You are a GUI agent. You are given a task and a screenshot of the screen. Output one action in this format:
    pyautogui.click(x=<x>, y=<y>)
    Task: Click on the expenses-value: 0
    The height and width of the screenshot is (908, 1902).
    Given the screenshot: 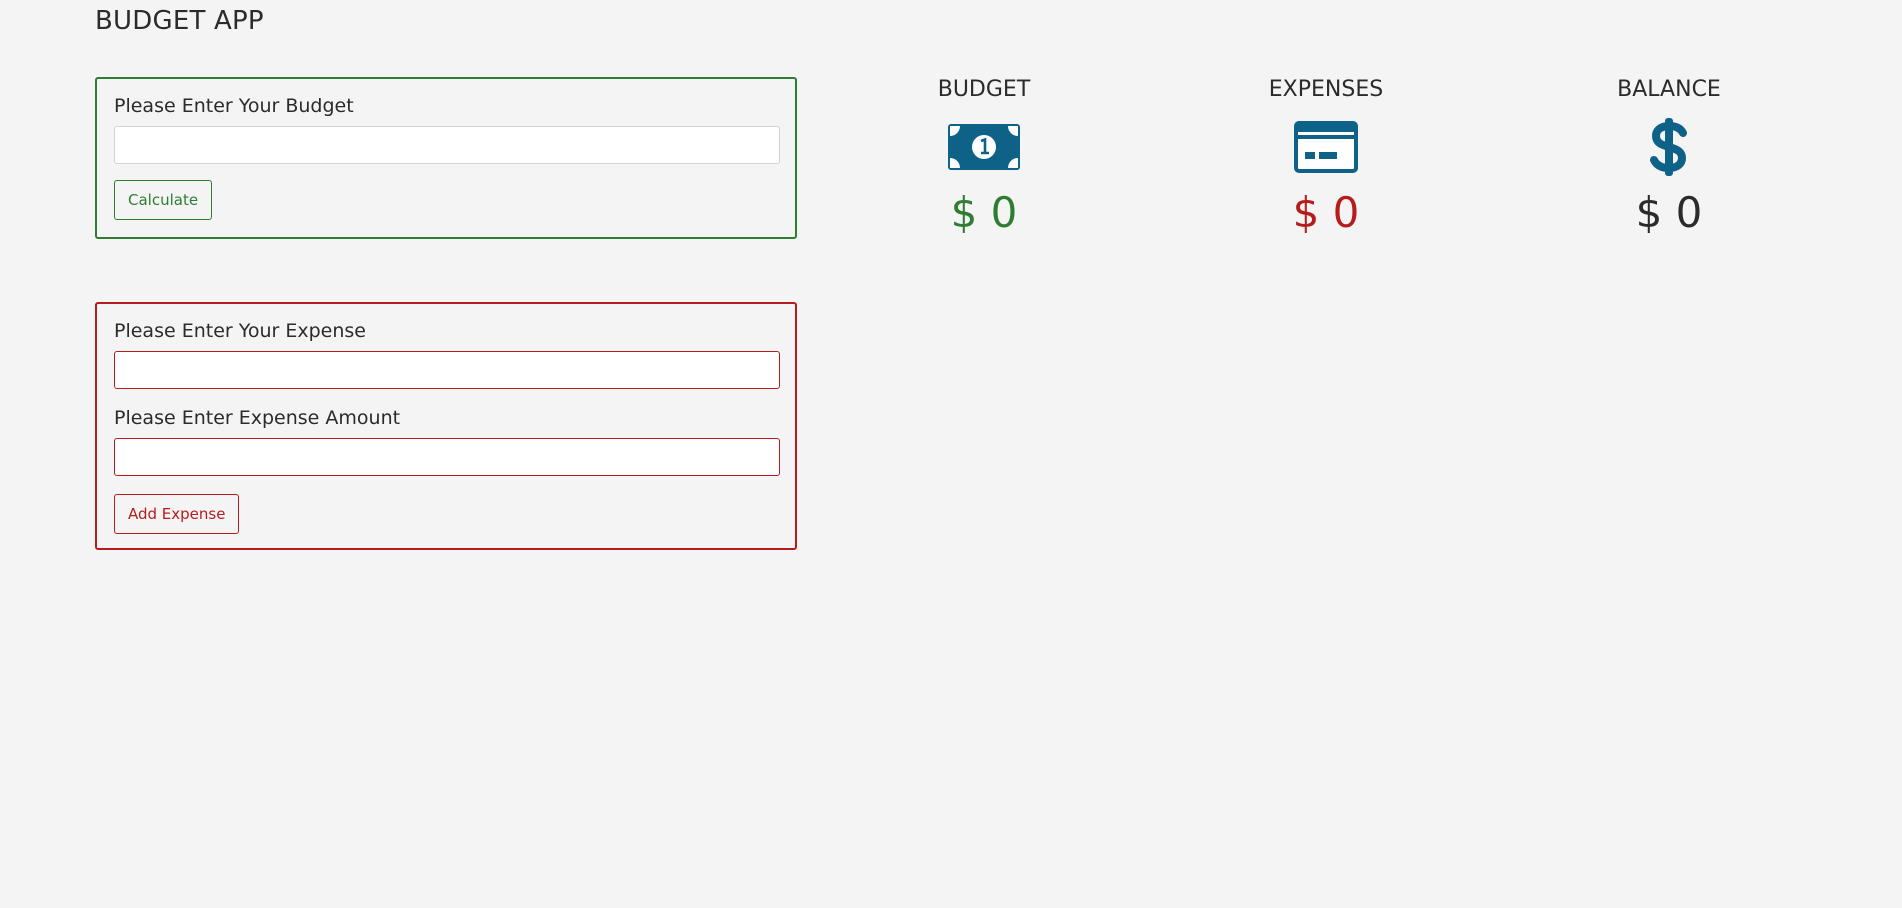 What is the action you would take?
    pyautogui.click(x=1346, y=212)
    